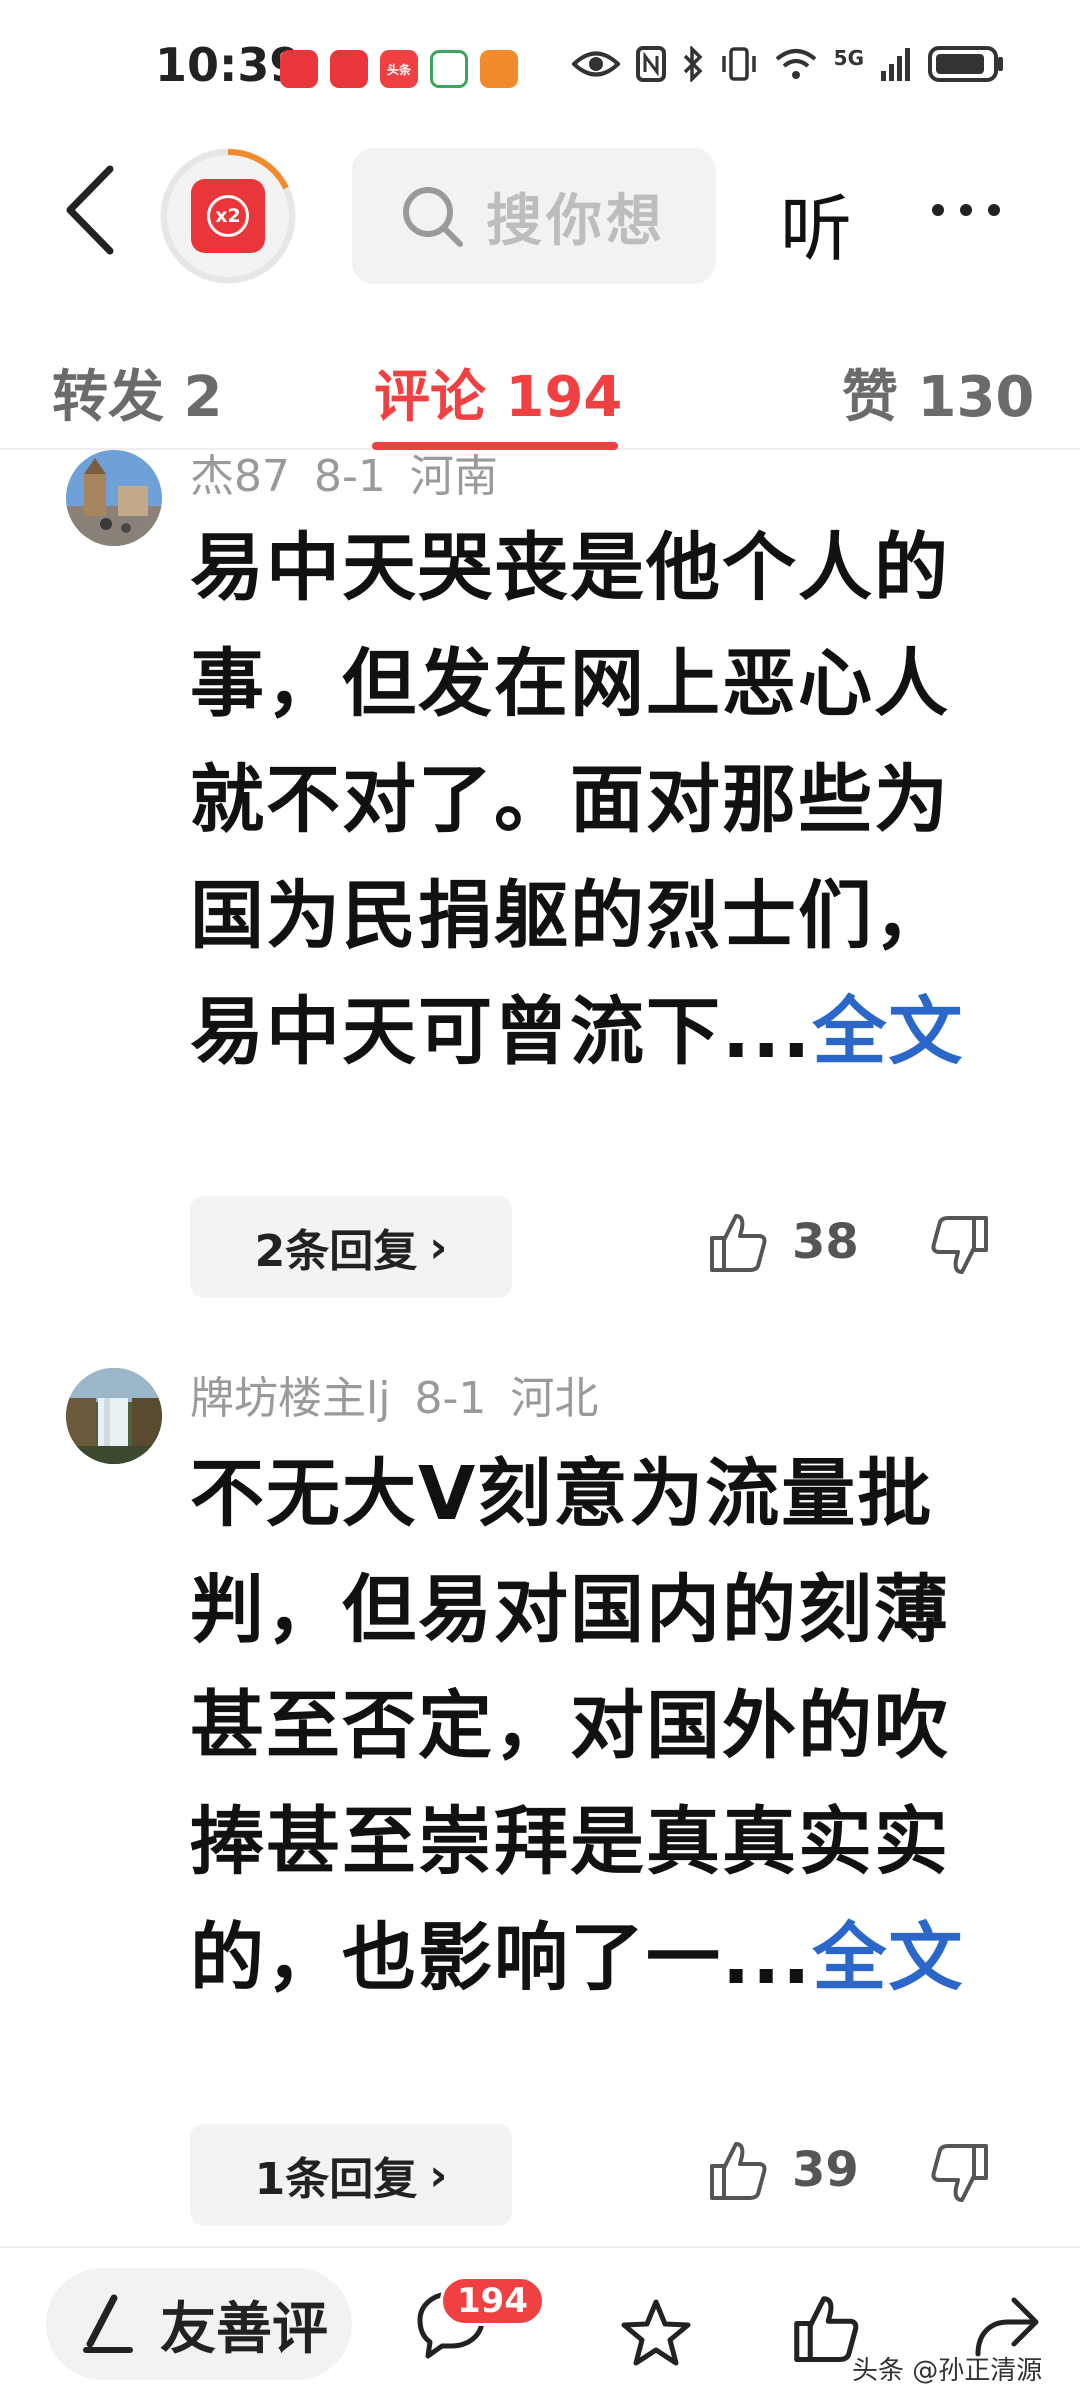  Describe the element at coordinates (108, 2323) in the screenshot. I see `pen-icon` at that location.